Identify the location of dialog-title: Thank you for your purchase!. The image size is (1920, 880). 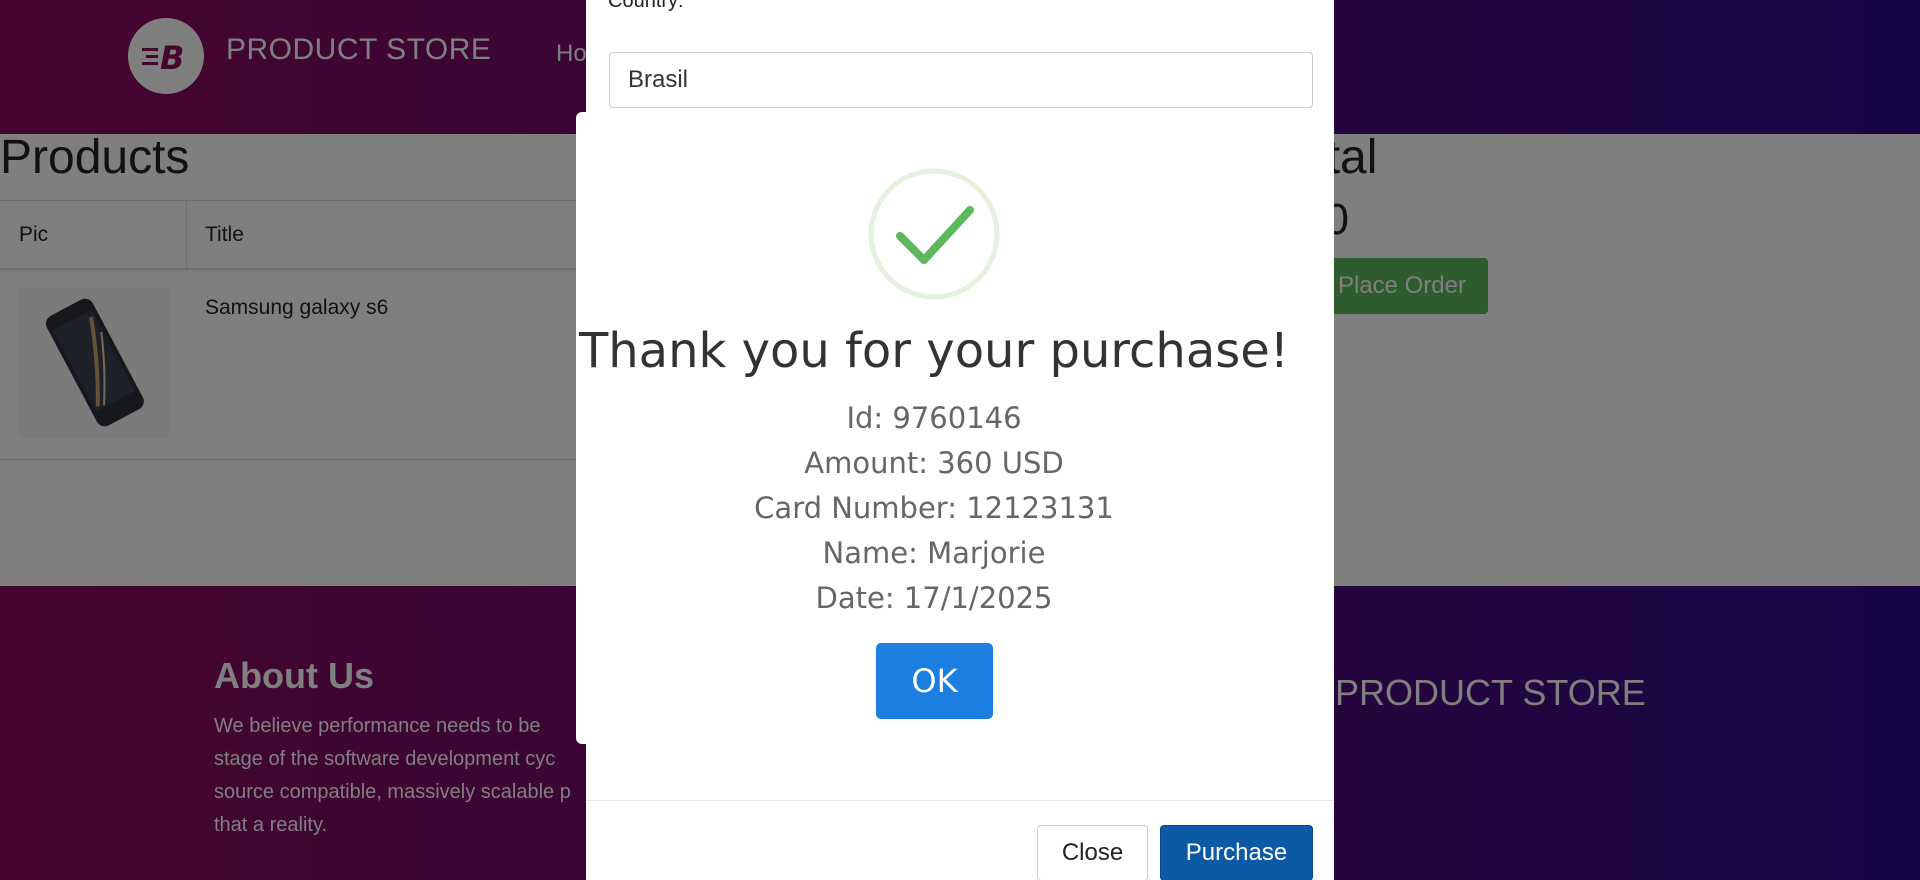
(934, 351).